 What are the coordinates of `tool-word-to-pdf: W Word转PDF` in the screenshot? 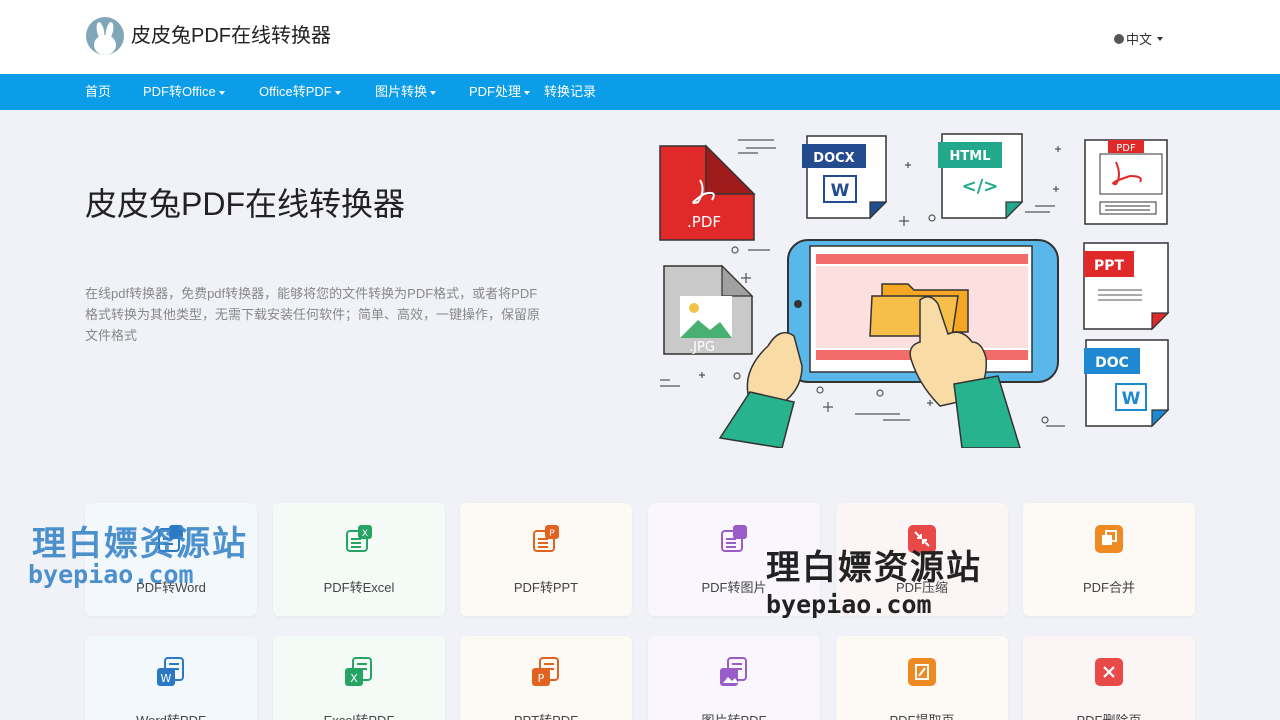 It's located at (171, 678).